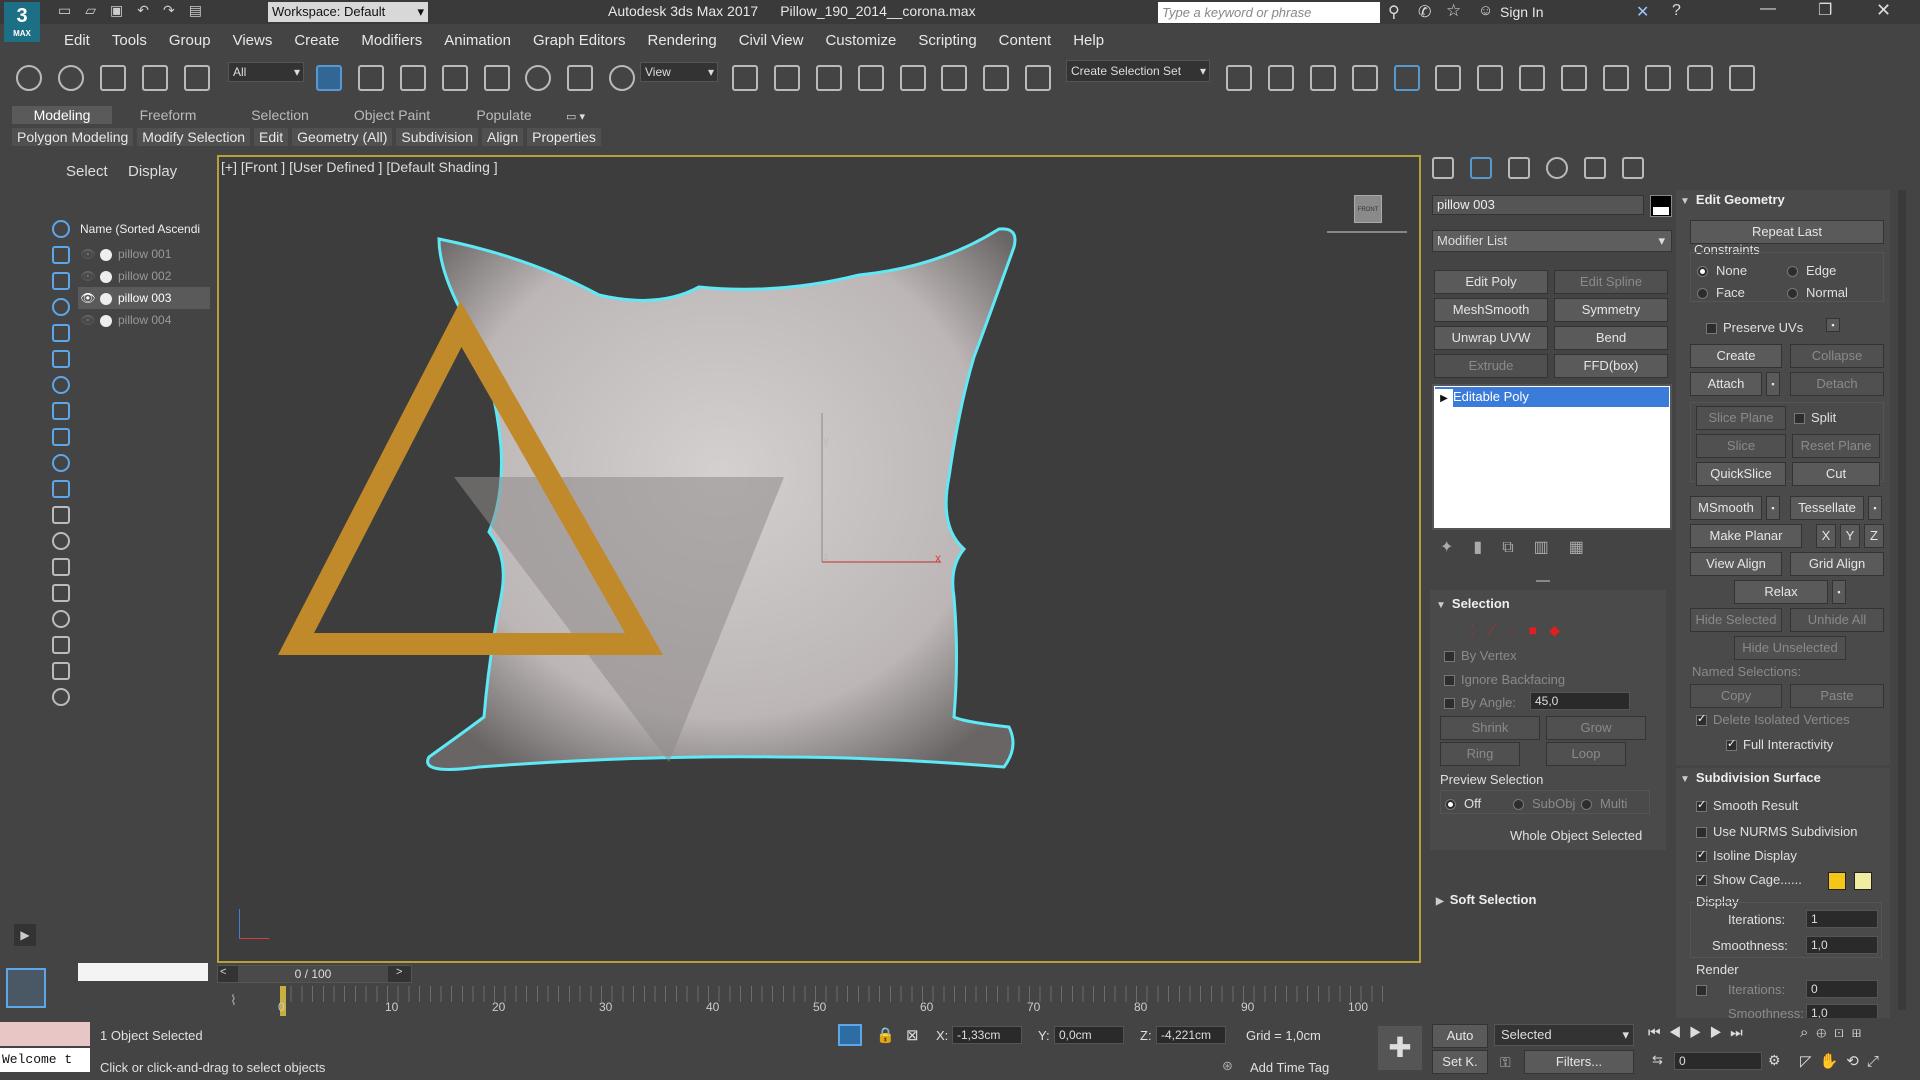 The width and height of the screenshot is (1920, 1080). Describe the element at coordinates (62, 115) in the screenshot. I see `ribbon-tab-modeling: Modeling` at that location.